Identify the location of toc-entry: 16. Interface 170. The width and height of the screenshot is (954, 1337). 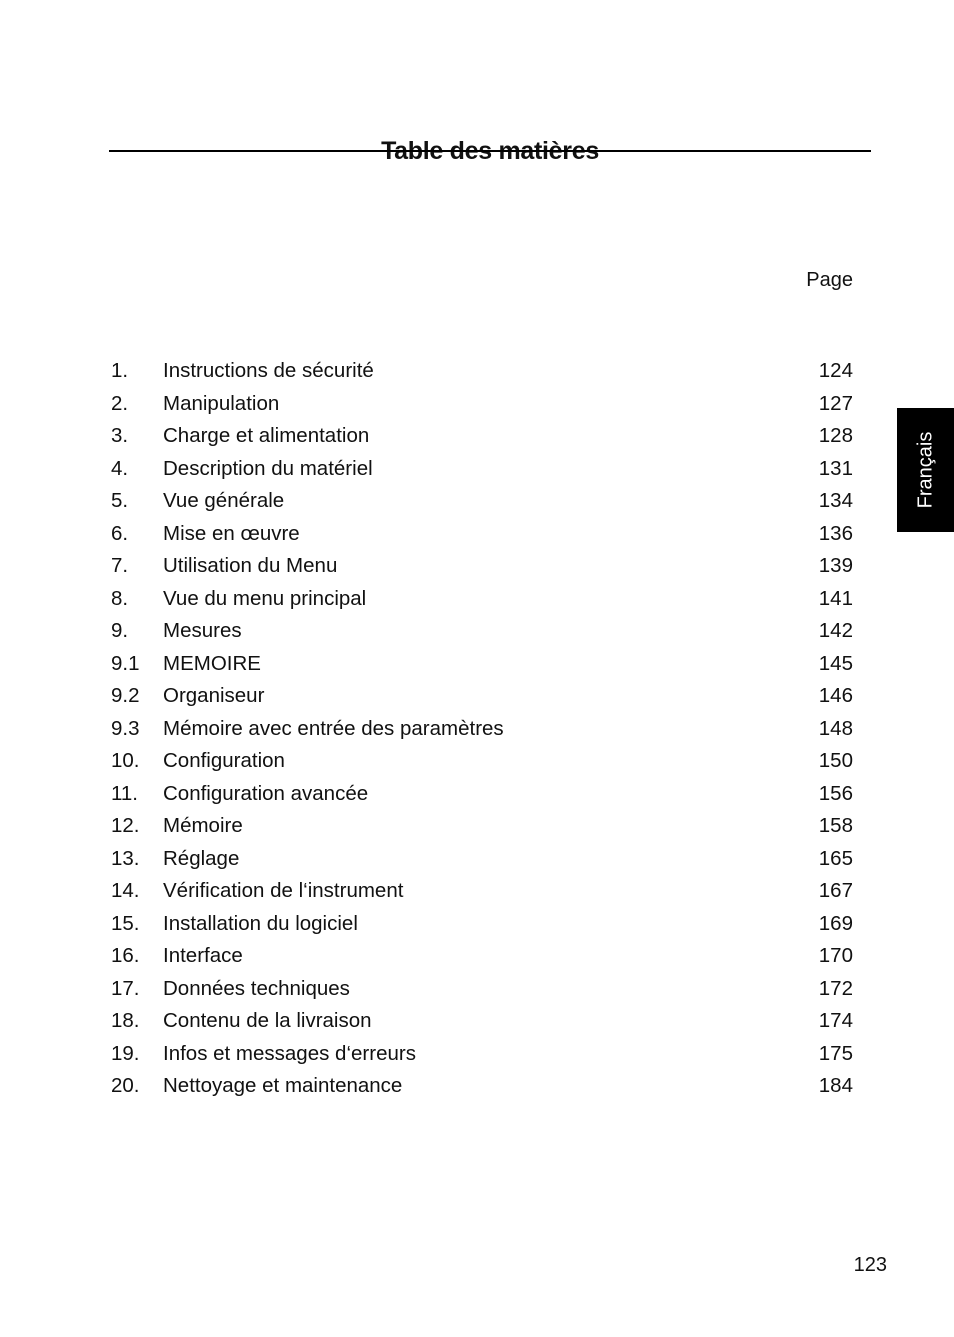
(482, 958).